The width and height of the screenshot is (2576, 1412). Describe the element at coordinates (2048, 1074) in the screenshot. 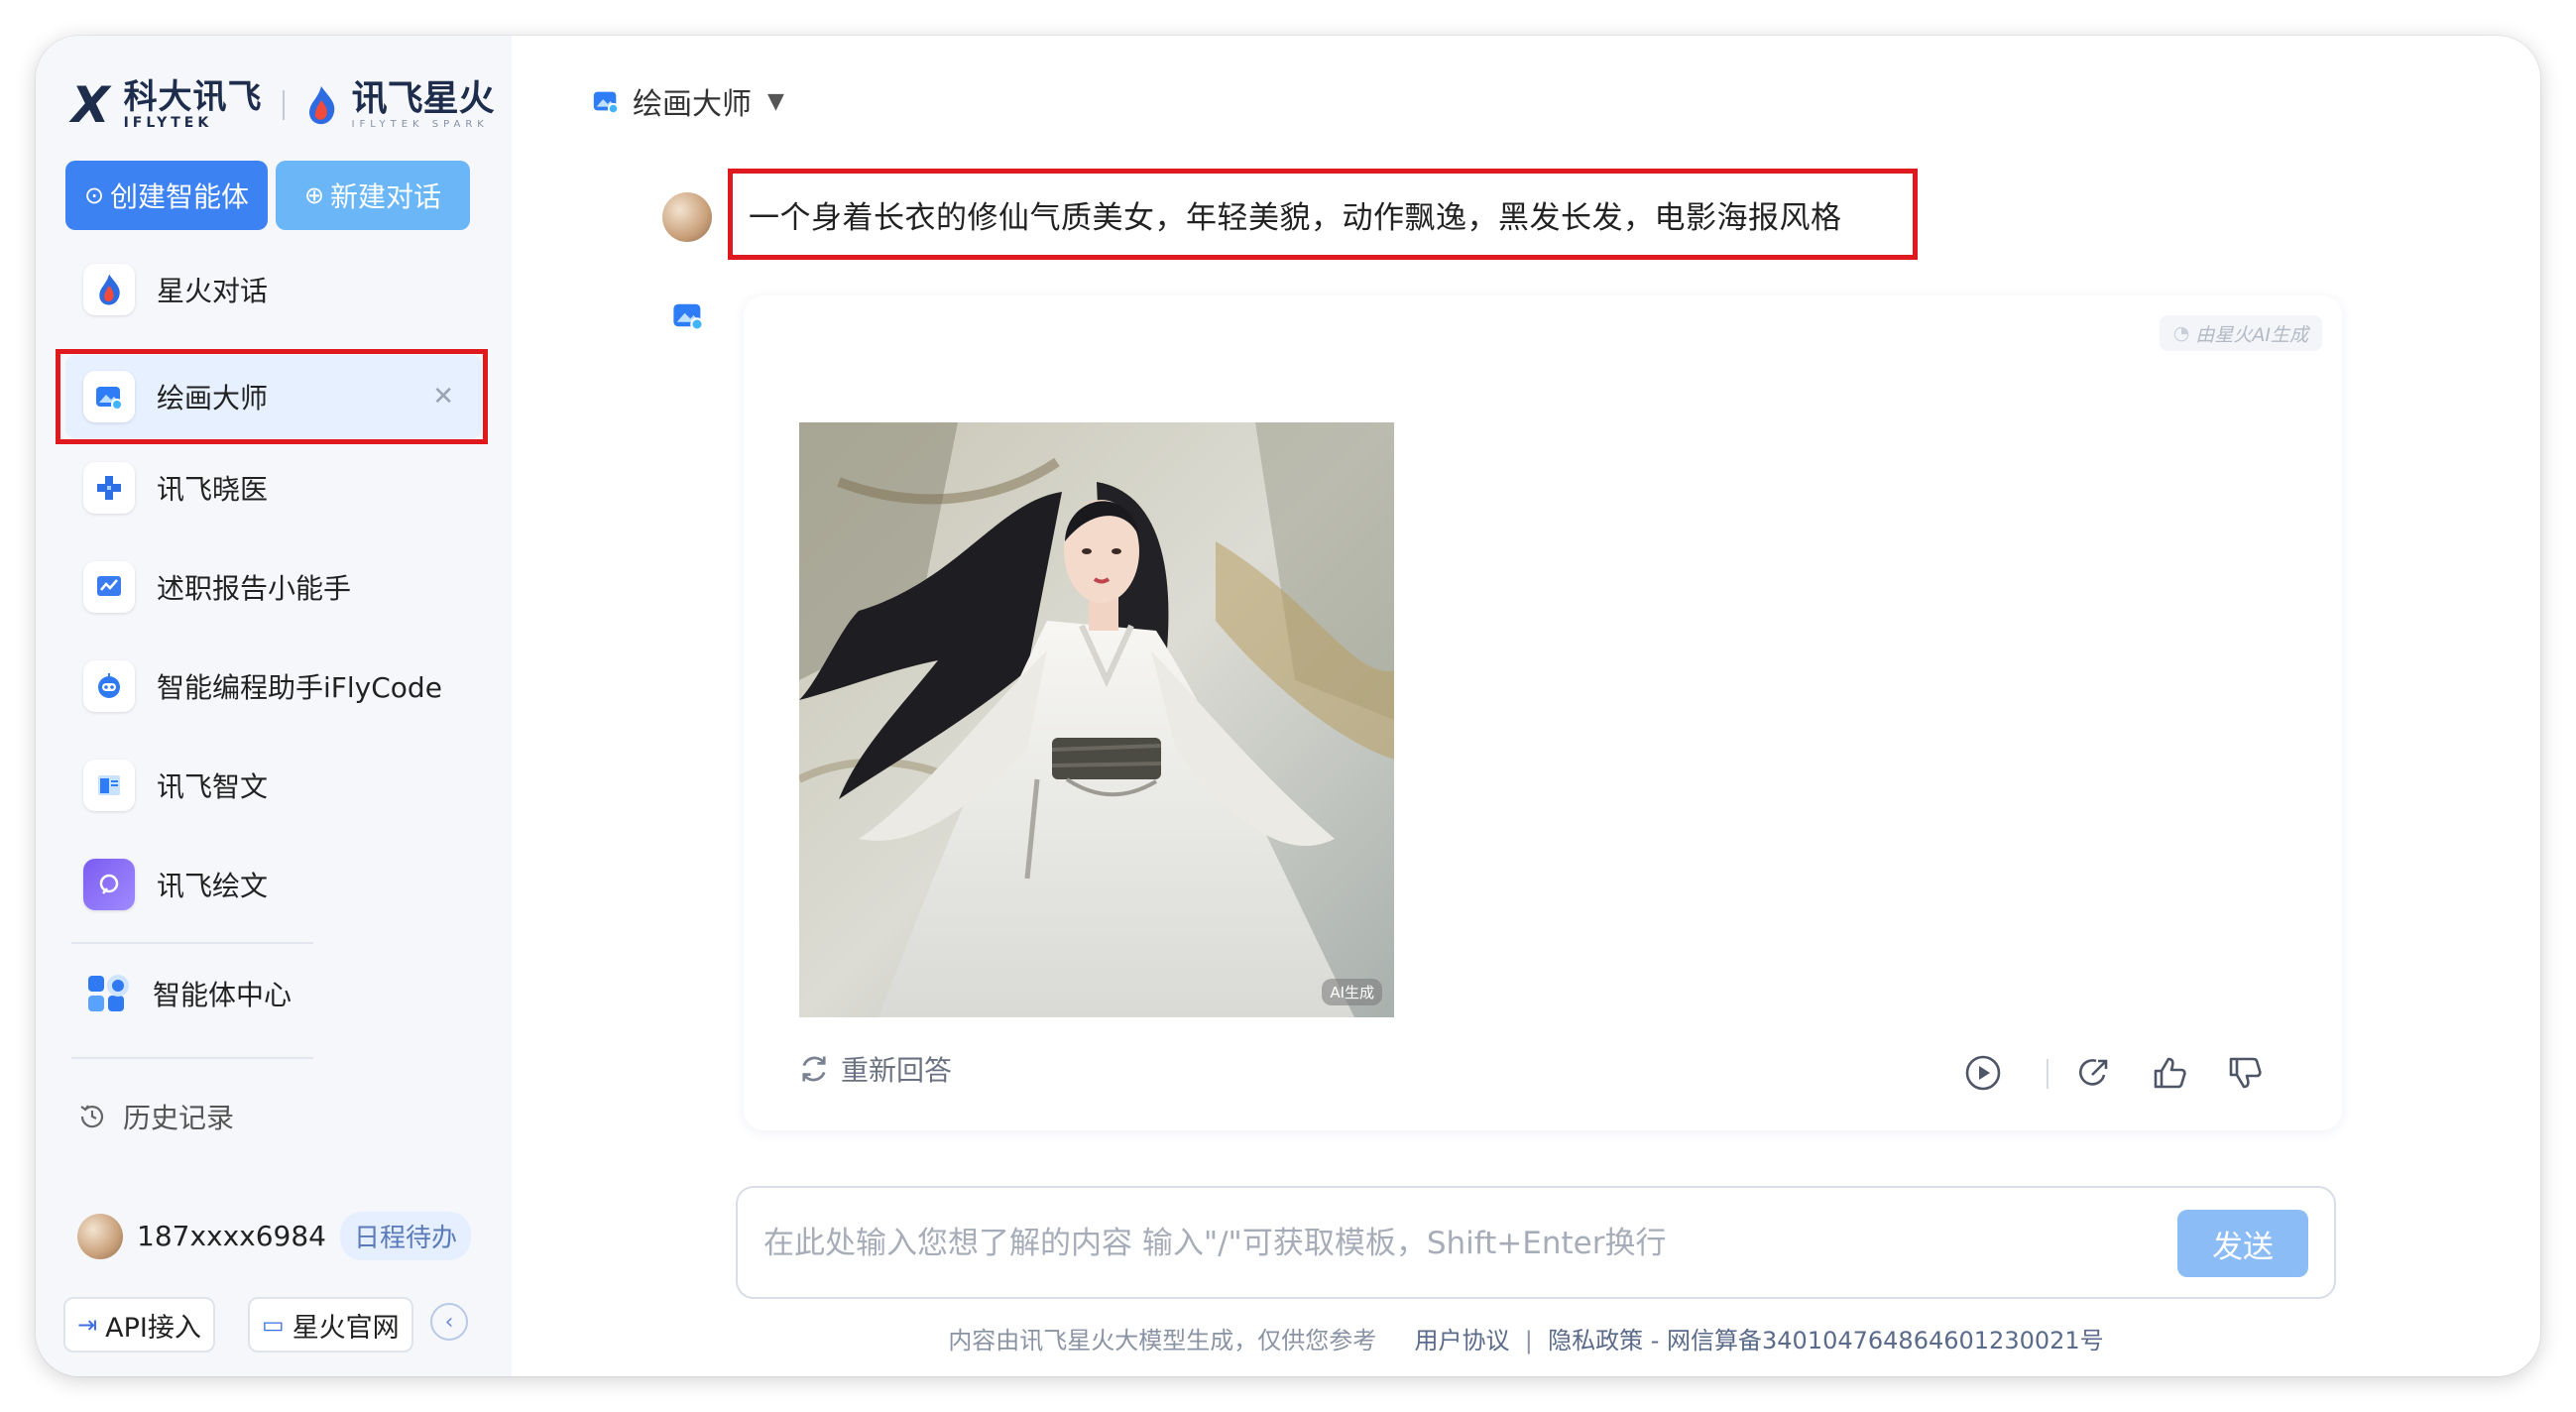

I see `action-divider` at that location.